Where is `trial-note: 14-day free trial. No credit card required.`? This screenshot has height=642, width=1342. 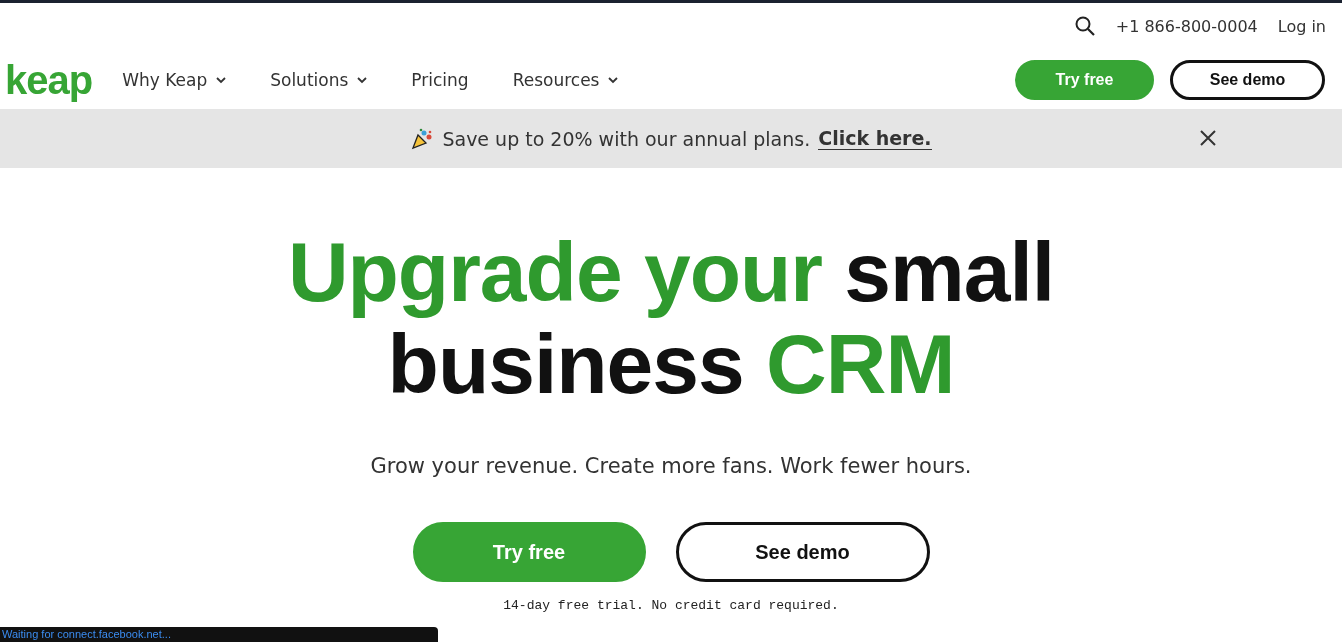 trial-note: 14-day free trial. No credit card required. is located at coordinates (671, 605).